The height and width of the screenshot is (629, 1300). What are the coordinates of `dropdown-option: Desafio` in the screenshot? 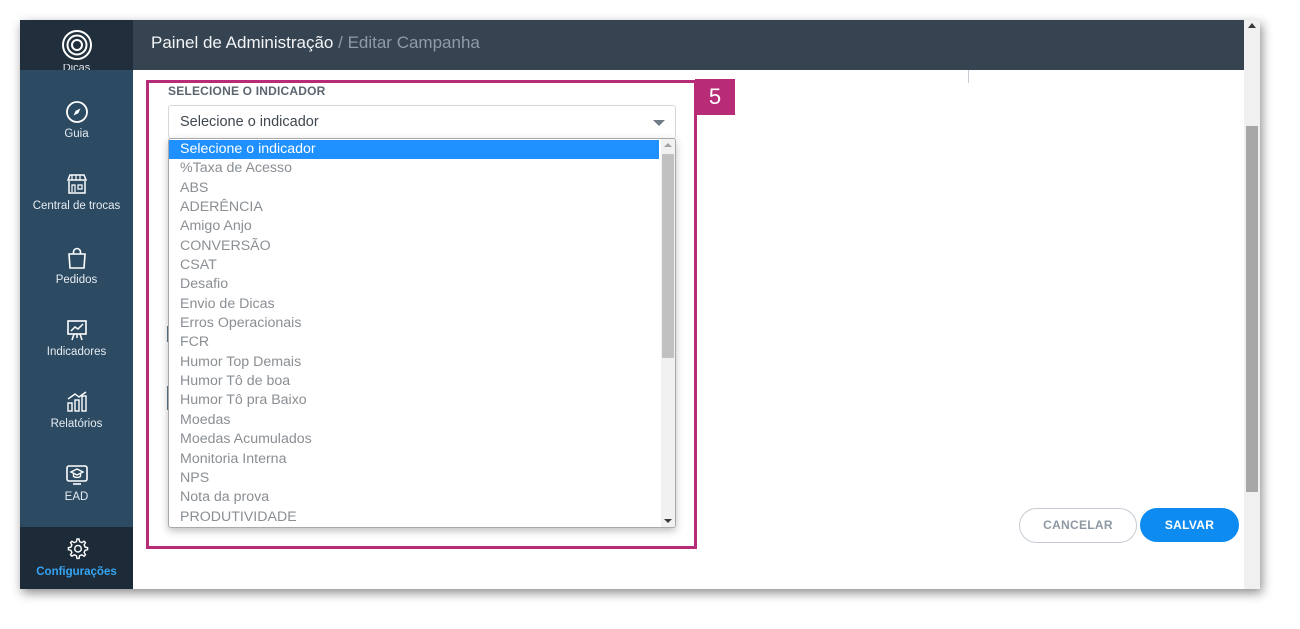 It's located at (414, 284).